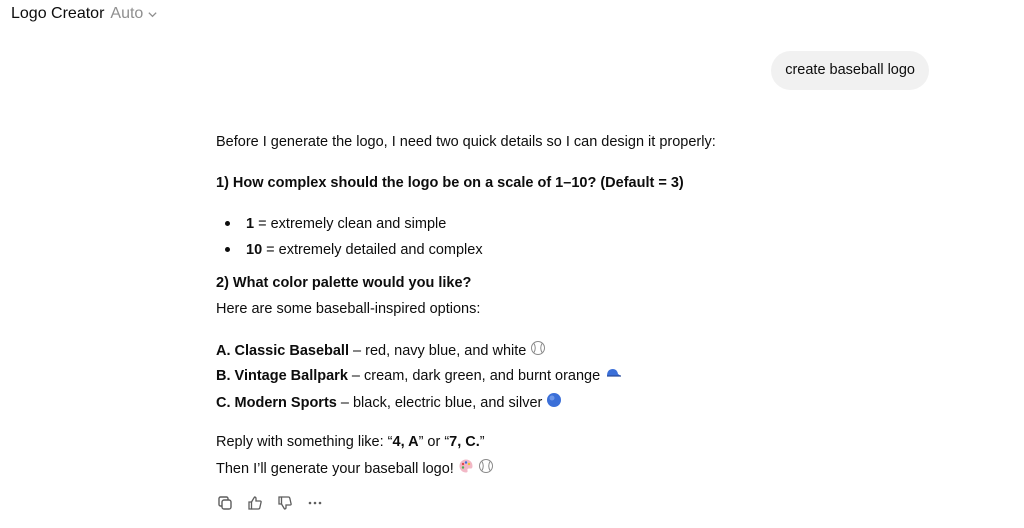 The height and width of the screenshot is (528, 1024). I want to click on bullet-strong: 10, so click(254, 250).